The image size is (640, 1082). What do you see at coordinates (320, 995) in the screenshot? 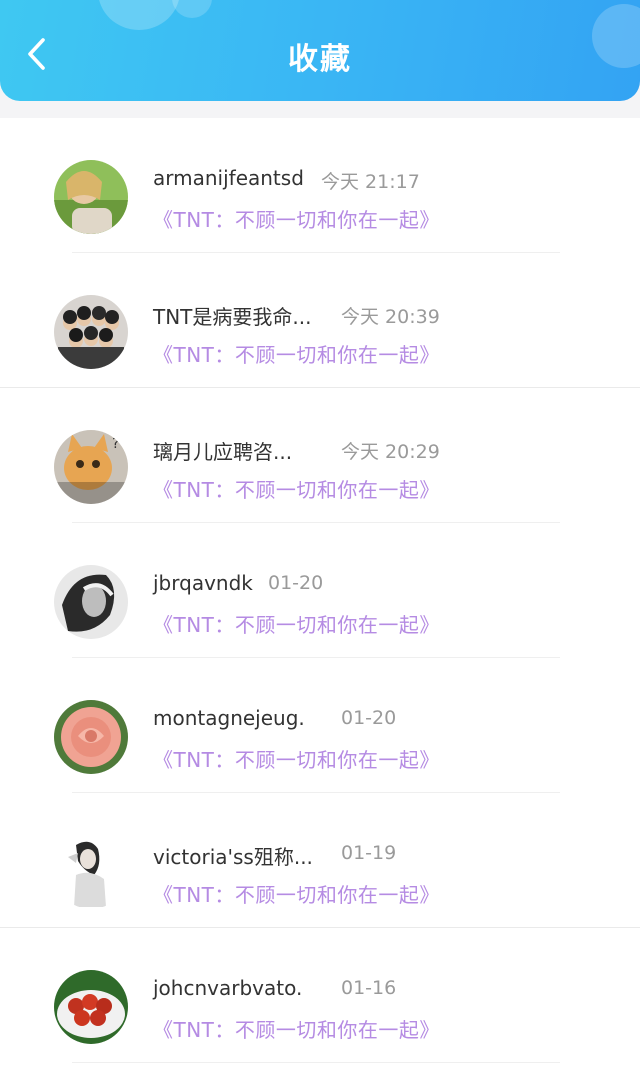
I see `list-item: johcnvarbvato. 01-16 《TNT：不顾一切和你在一起》` at bounding box center [320, 995].